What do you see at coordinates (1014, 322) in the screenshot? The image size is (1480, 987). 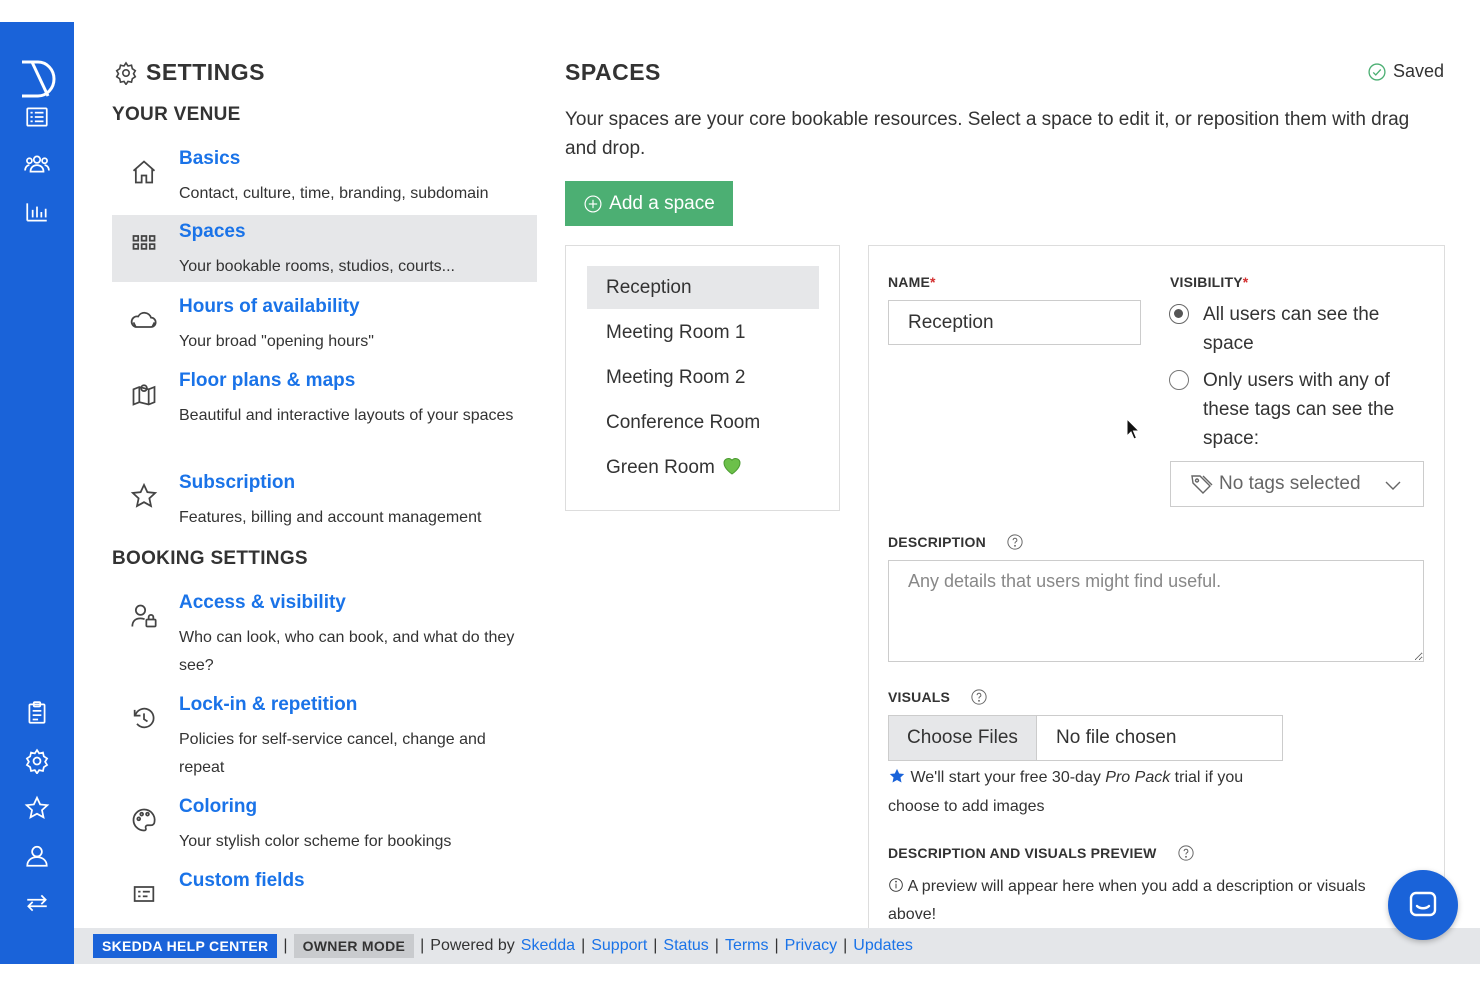 I see `name-field` at bounding box center [1014, 322].